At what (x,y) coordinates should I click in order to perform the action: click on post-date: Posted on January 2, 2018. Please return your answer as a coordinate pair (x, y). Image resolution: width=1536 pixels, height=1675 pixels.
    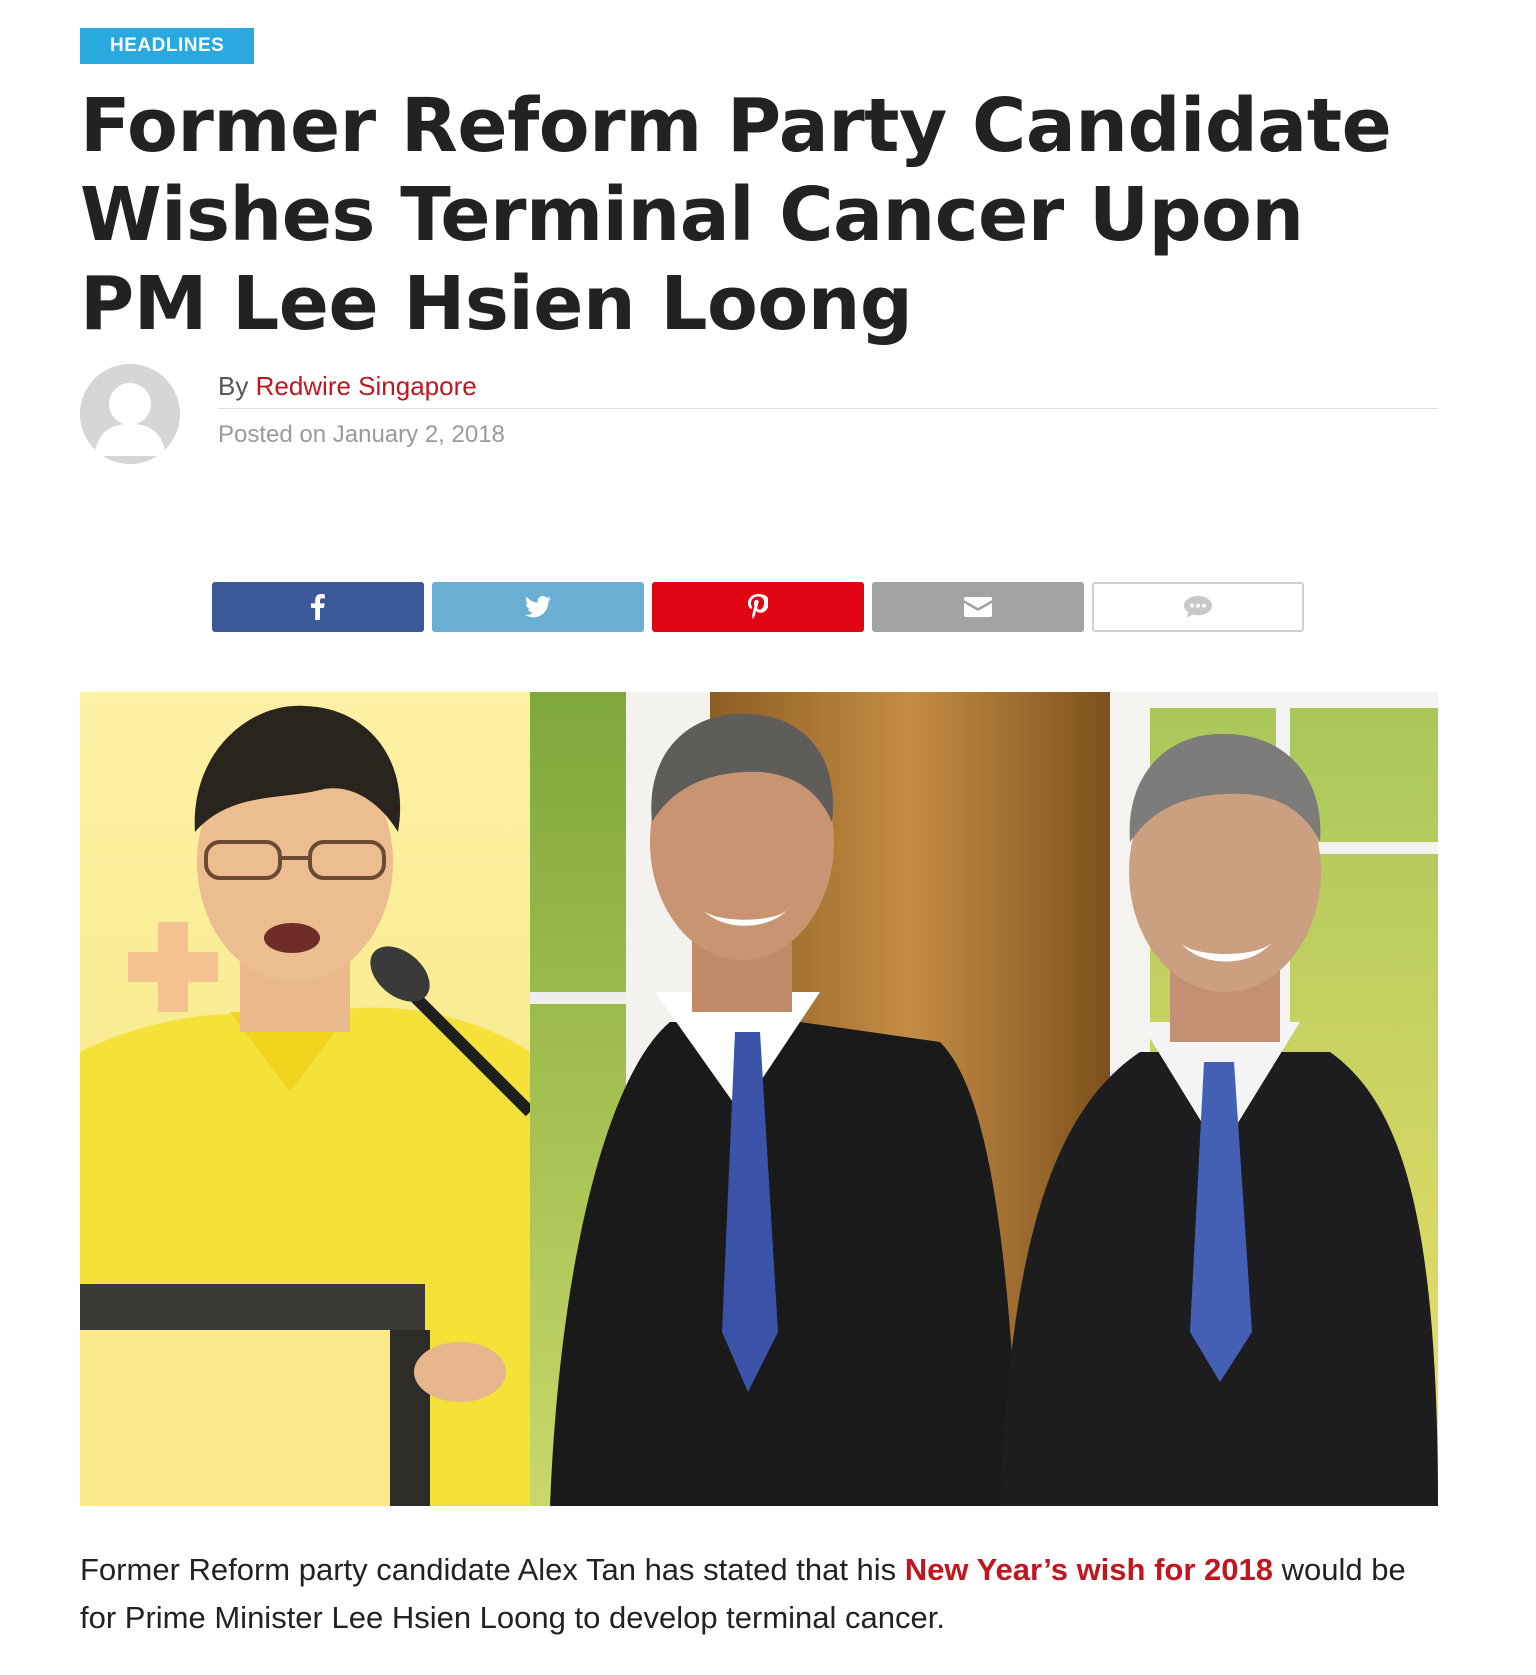
    Looking at the image, I should click on (828, 435).